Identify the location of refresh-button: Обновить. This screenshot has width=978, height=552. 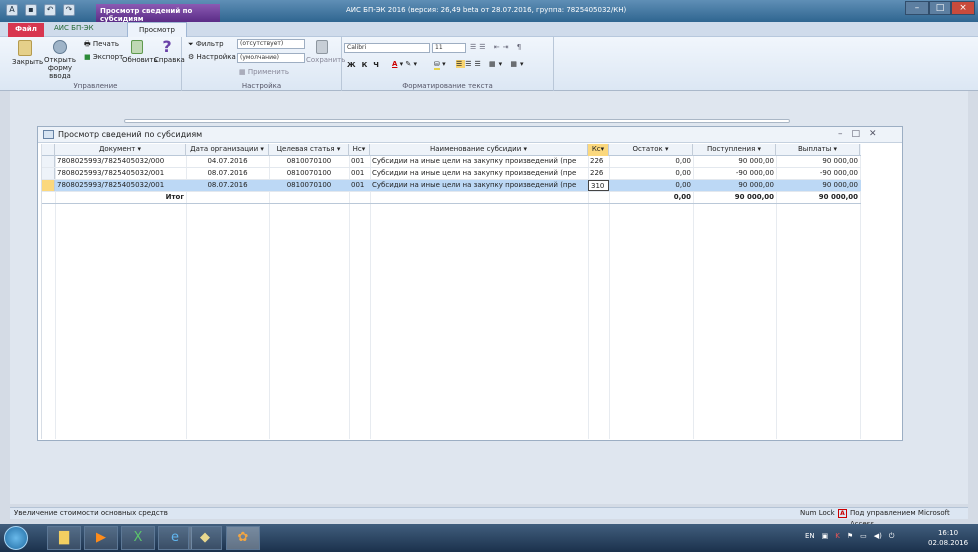
(140, 52).